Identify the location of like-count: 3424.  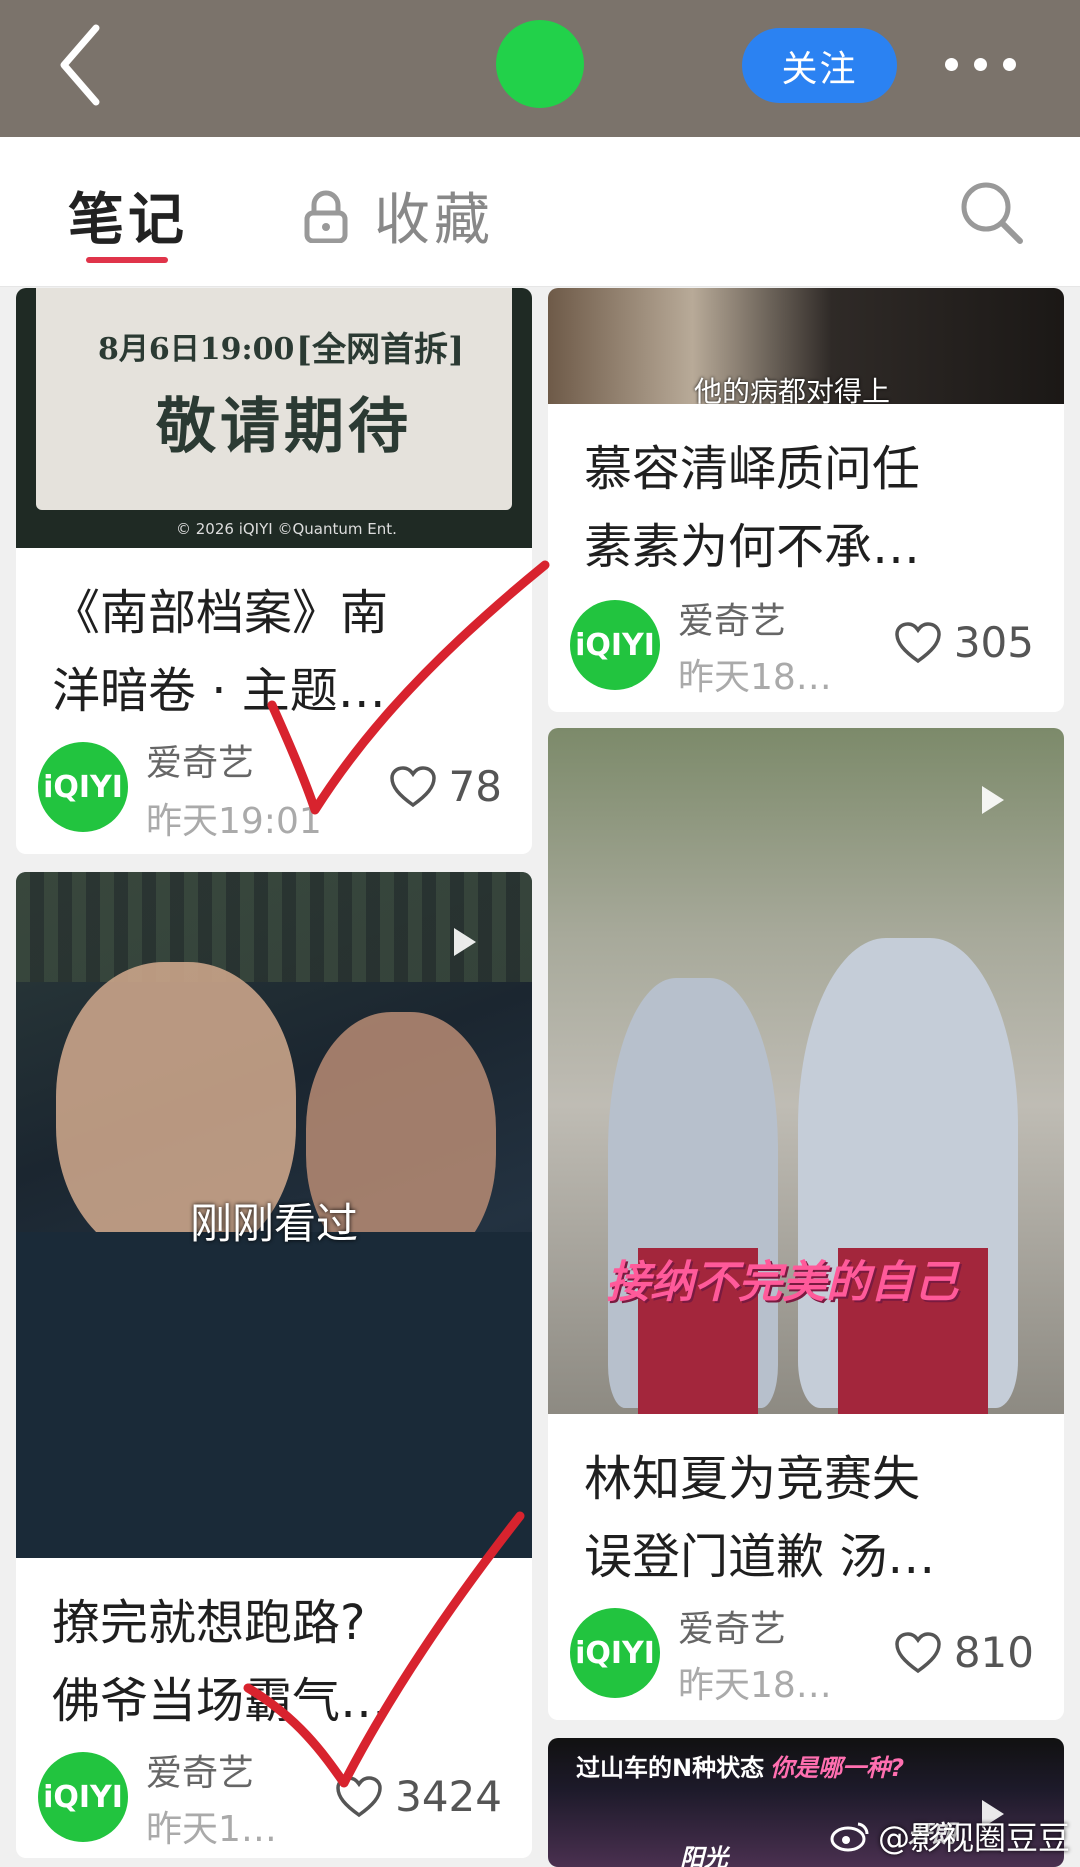
(418, 1796).